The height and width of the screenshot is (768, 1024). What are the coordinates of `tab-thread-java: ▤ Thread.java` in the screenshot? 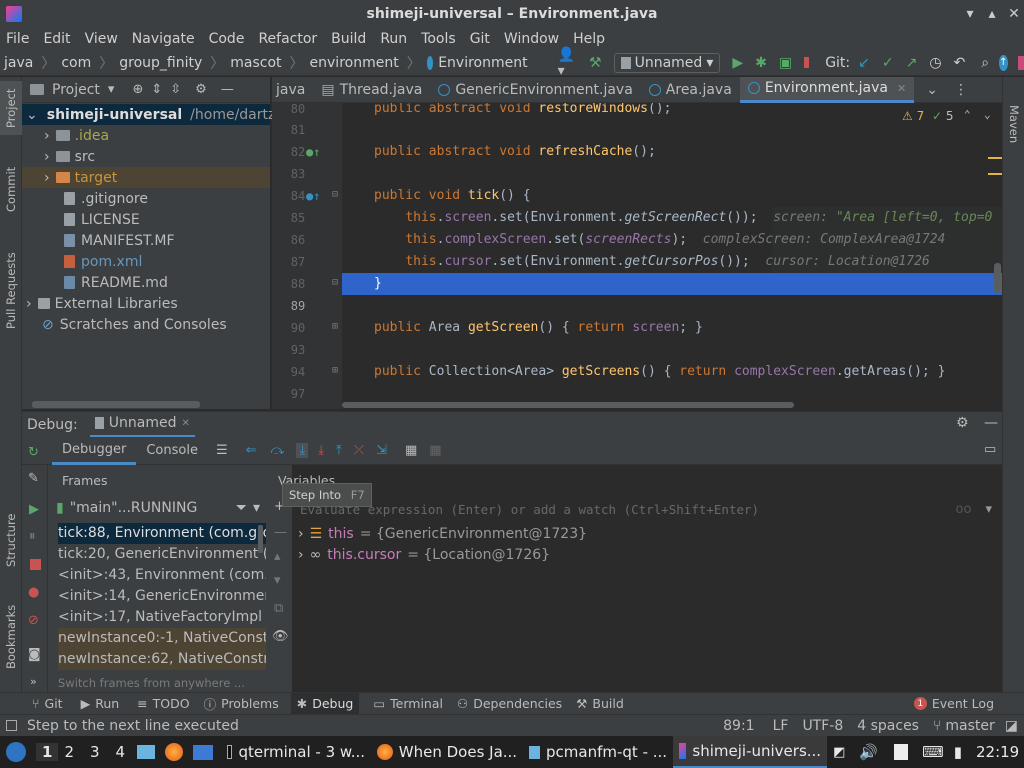 It's located at (371, 90).